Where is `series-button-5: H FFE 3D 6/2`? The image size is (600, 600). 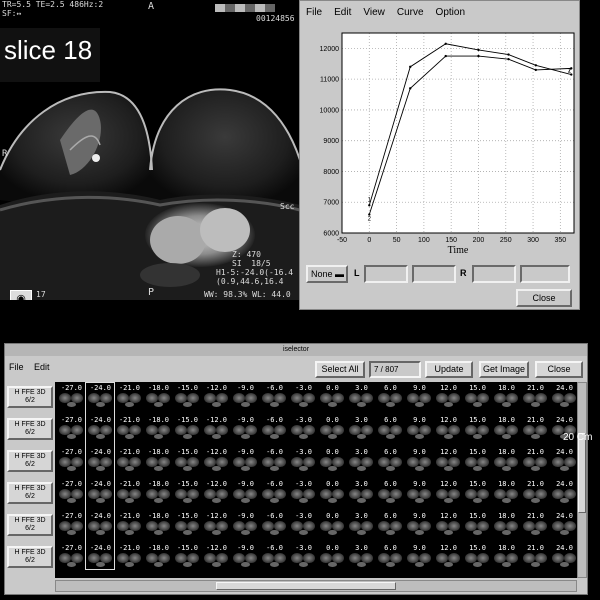 series-button-5: H FFE 3D 6/2 is located at coordinates (30, 557).